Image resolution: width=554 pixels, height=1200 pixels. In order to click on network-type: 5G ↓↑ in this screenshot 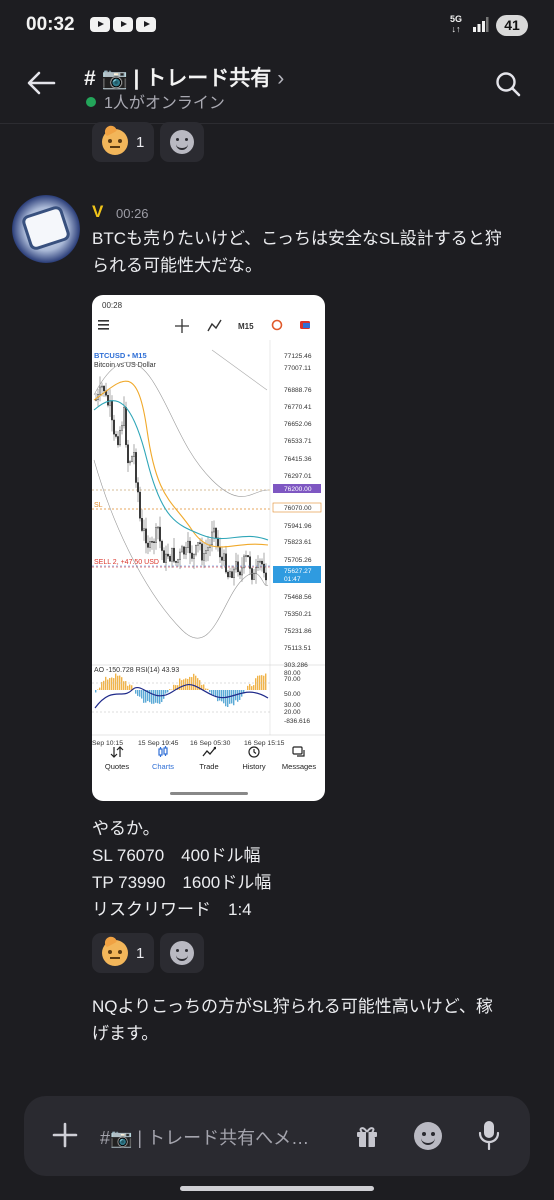, I will do `click(456, 24)`.